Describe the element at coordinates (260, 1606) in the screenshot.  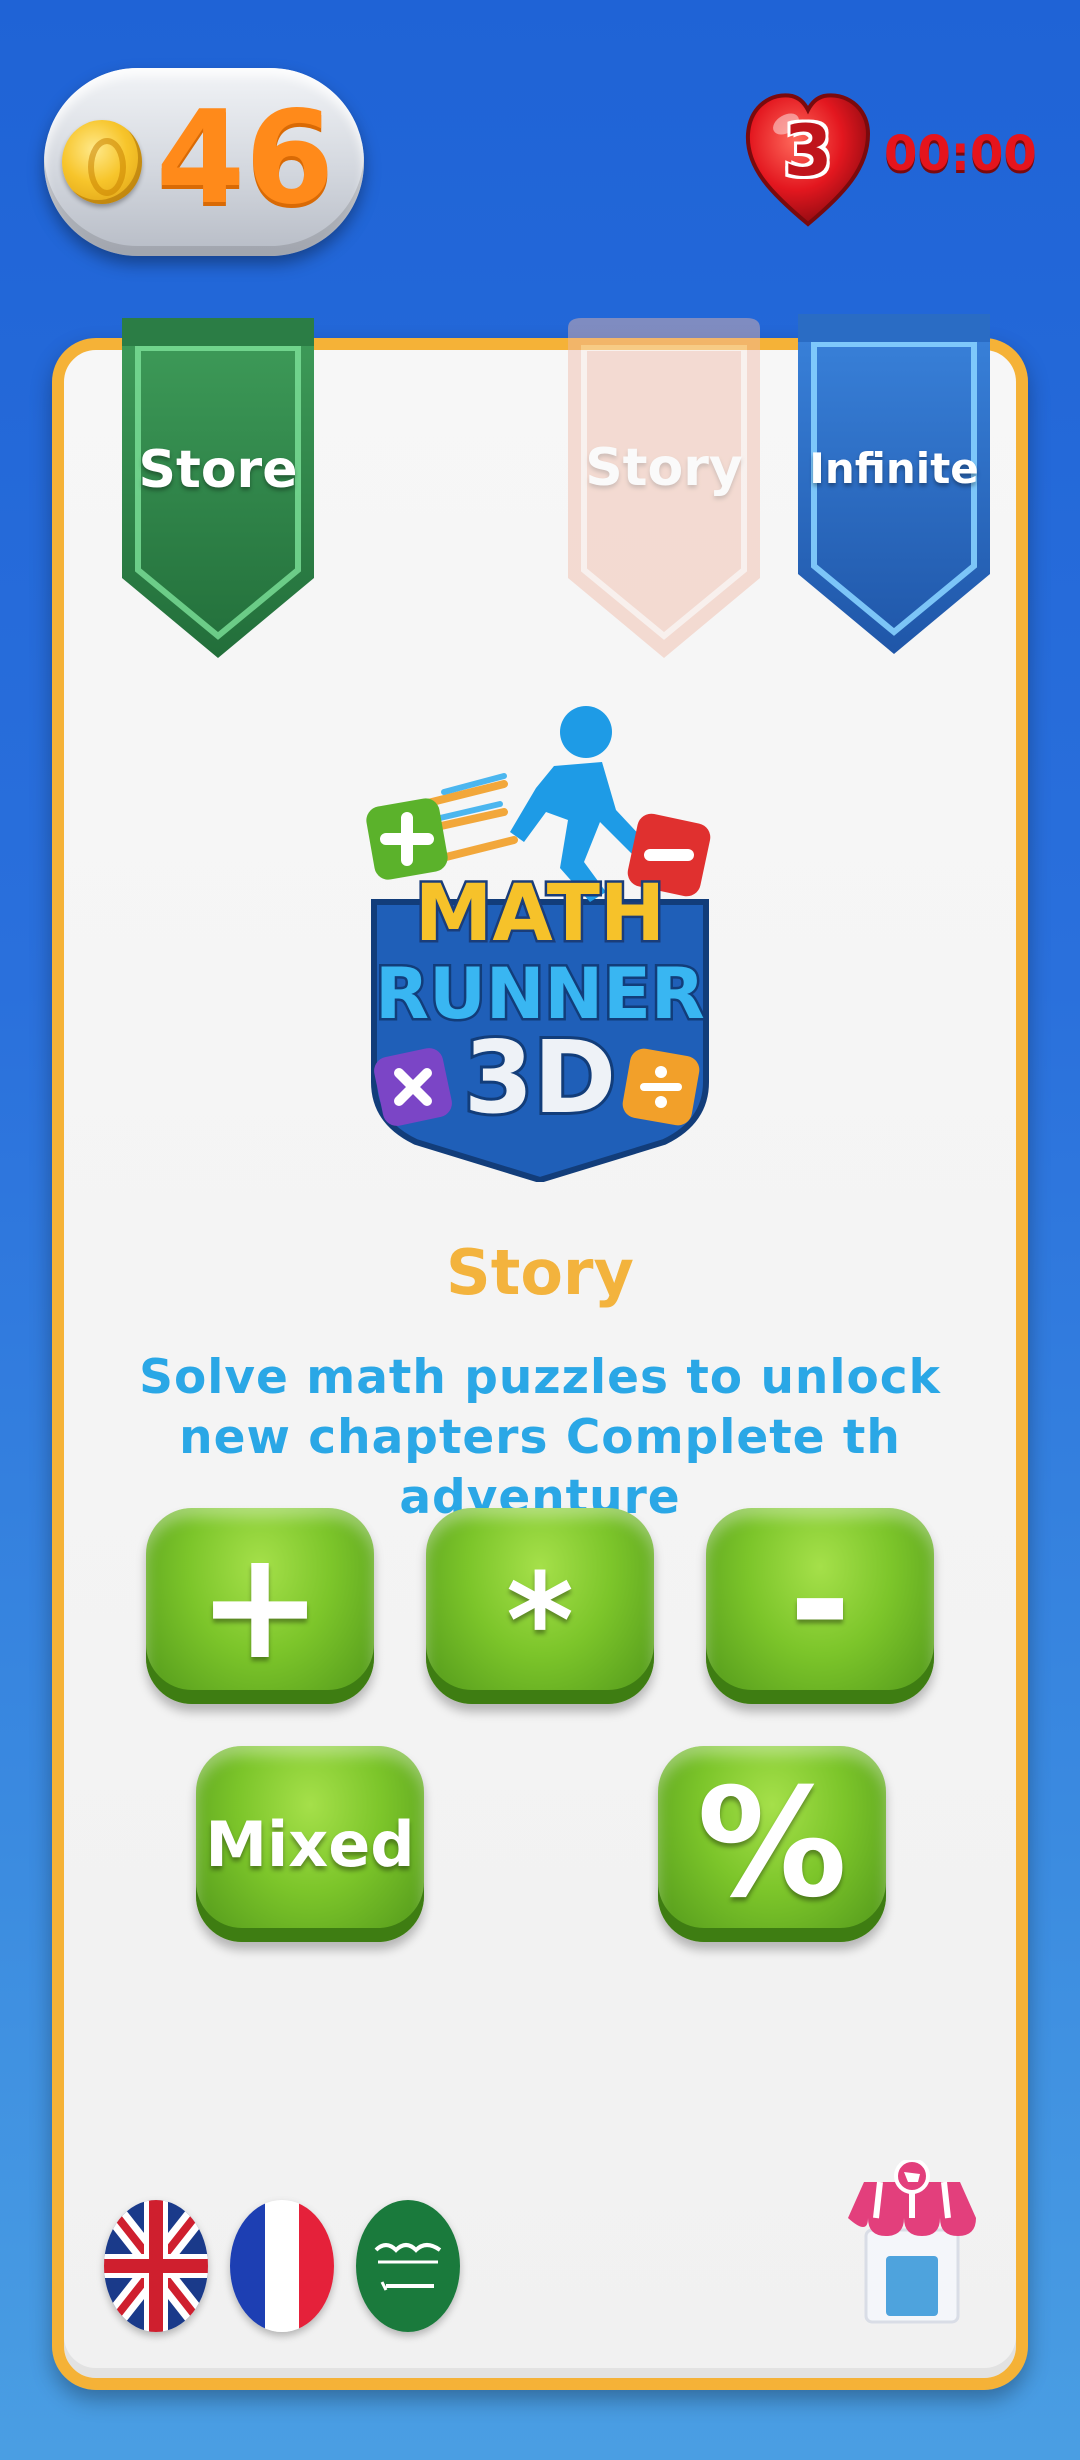
I see `add-button: +` at that location.